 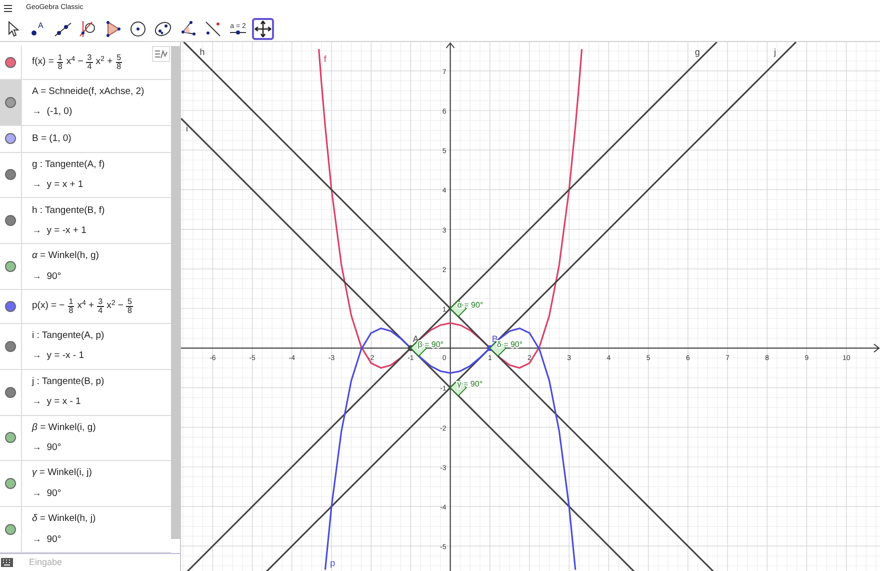 What do you see at coordinates (470, 384) in the screenshot?
I see `angle-label: γ = 90°` at bounding box center [470, 384].